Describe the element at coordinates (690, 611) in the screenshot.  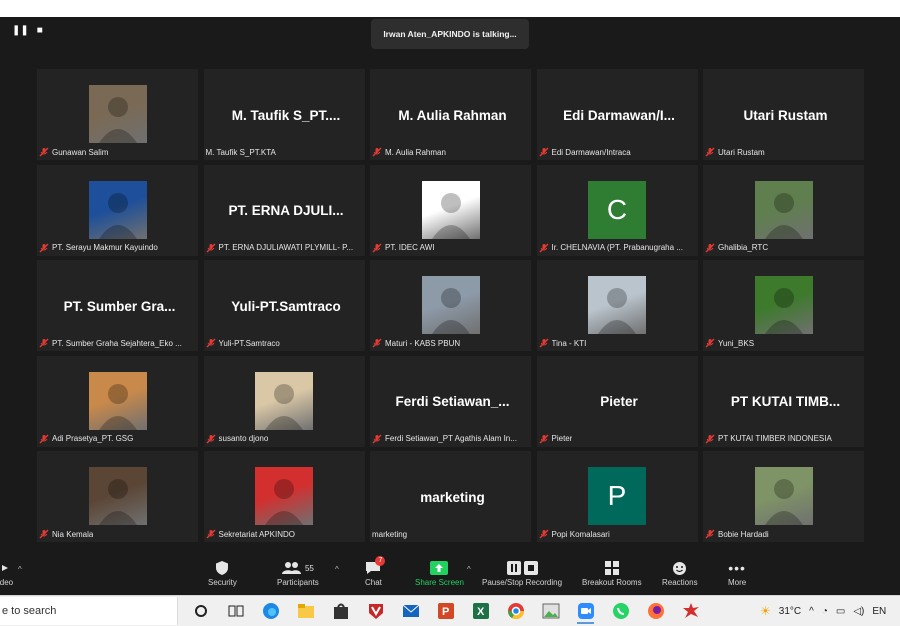
I see `app-splat-icon` at that location.